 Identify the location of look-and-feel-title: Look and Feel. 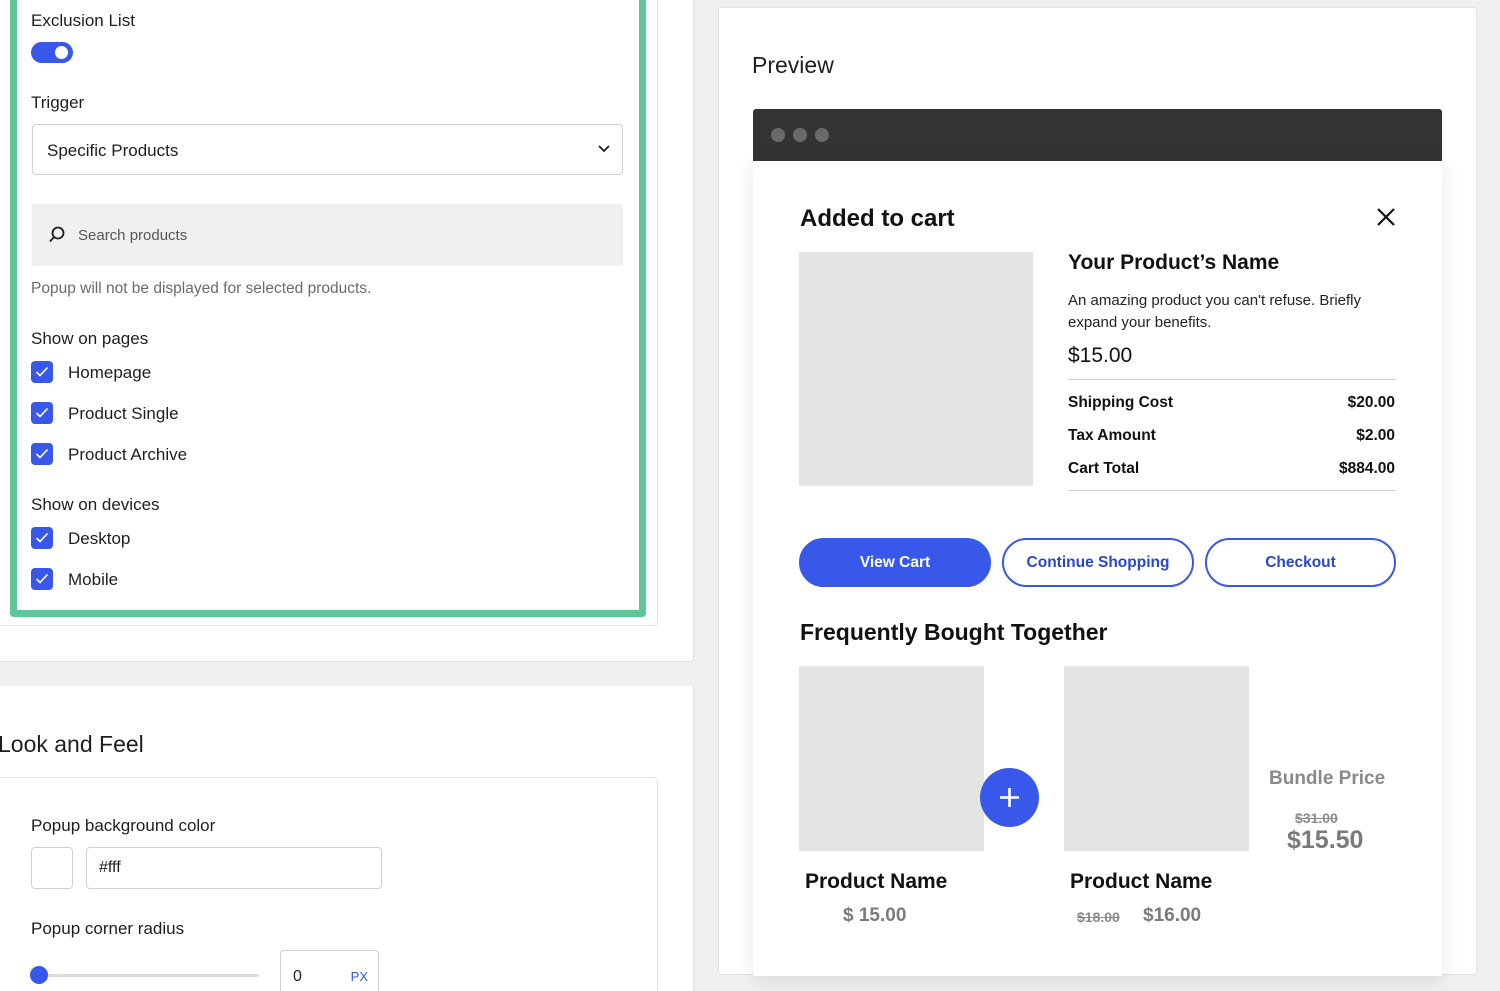
(72, 744).